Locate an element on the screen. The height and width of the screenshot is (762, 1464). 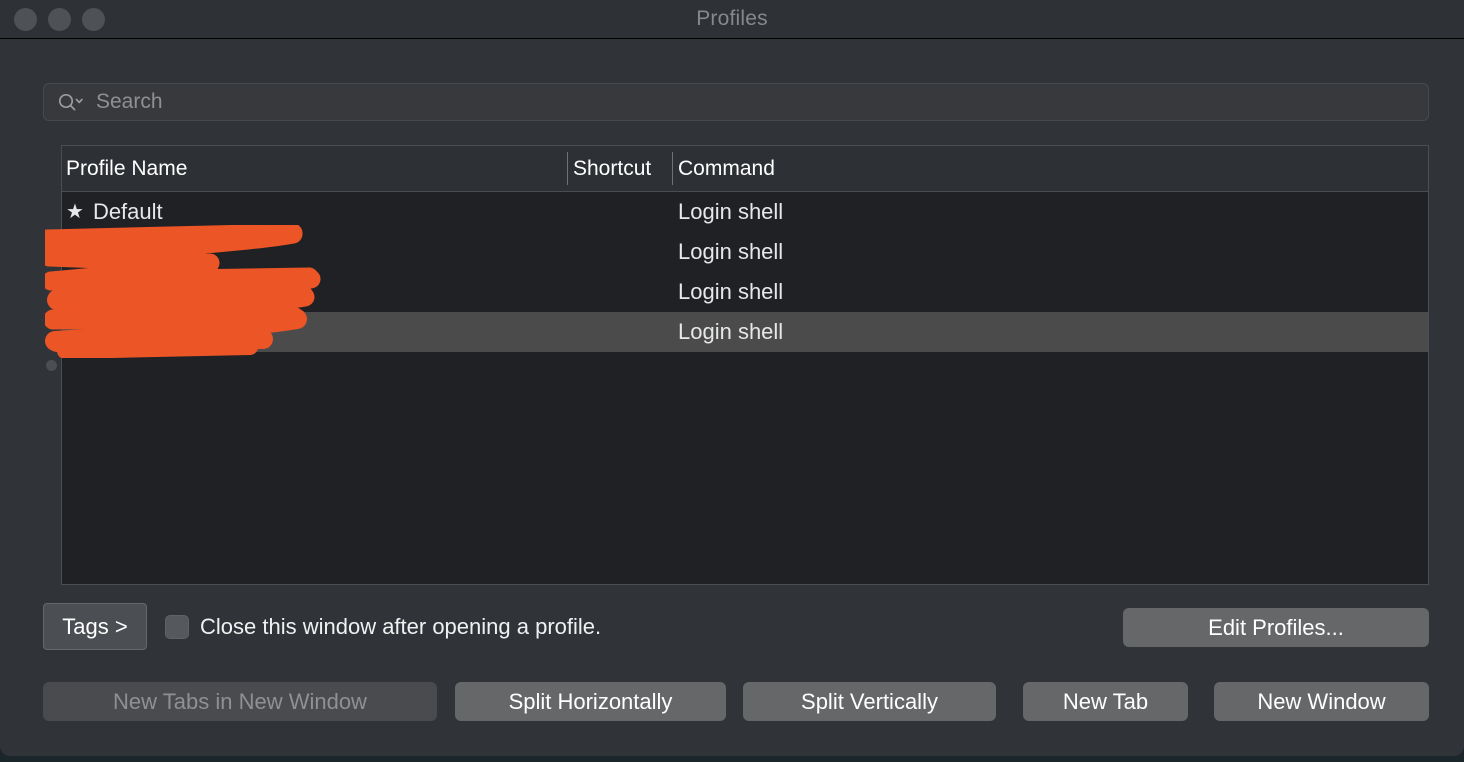
profile-name-text: Default is located at coordinates (127, 211).